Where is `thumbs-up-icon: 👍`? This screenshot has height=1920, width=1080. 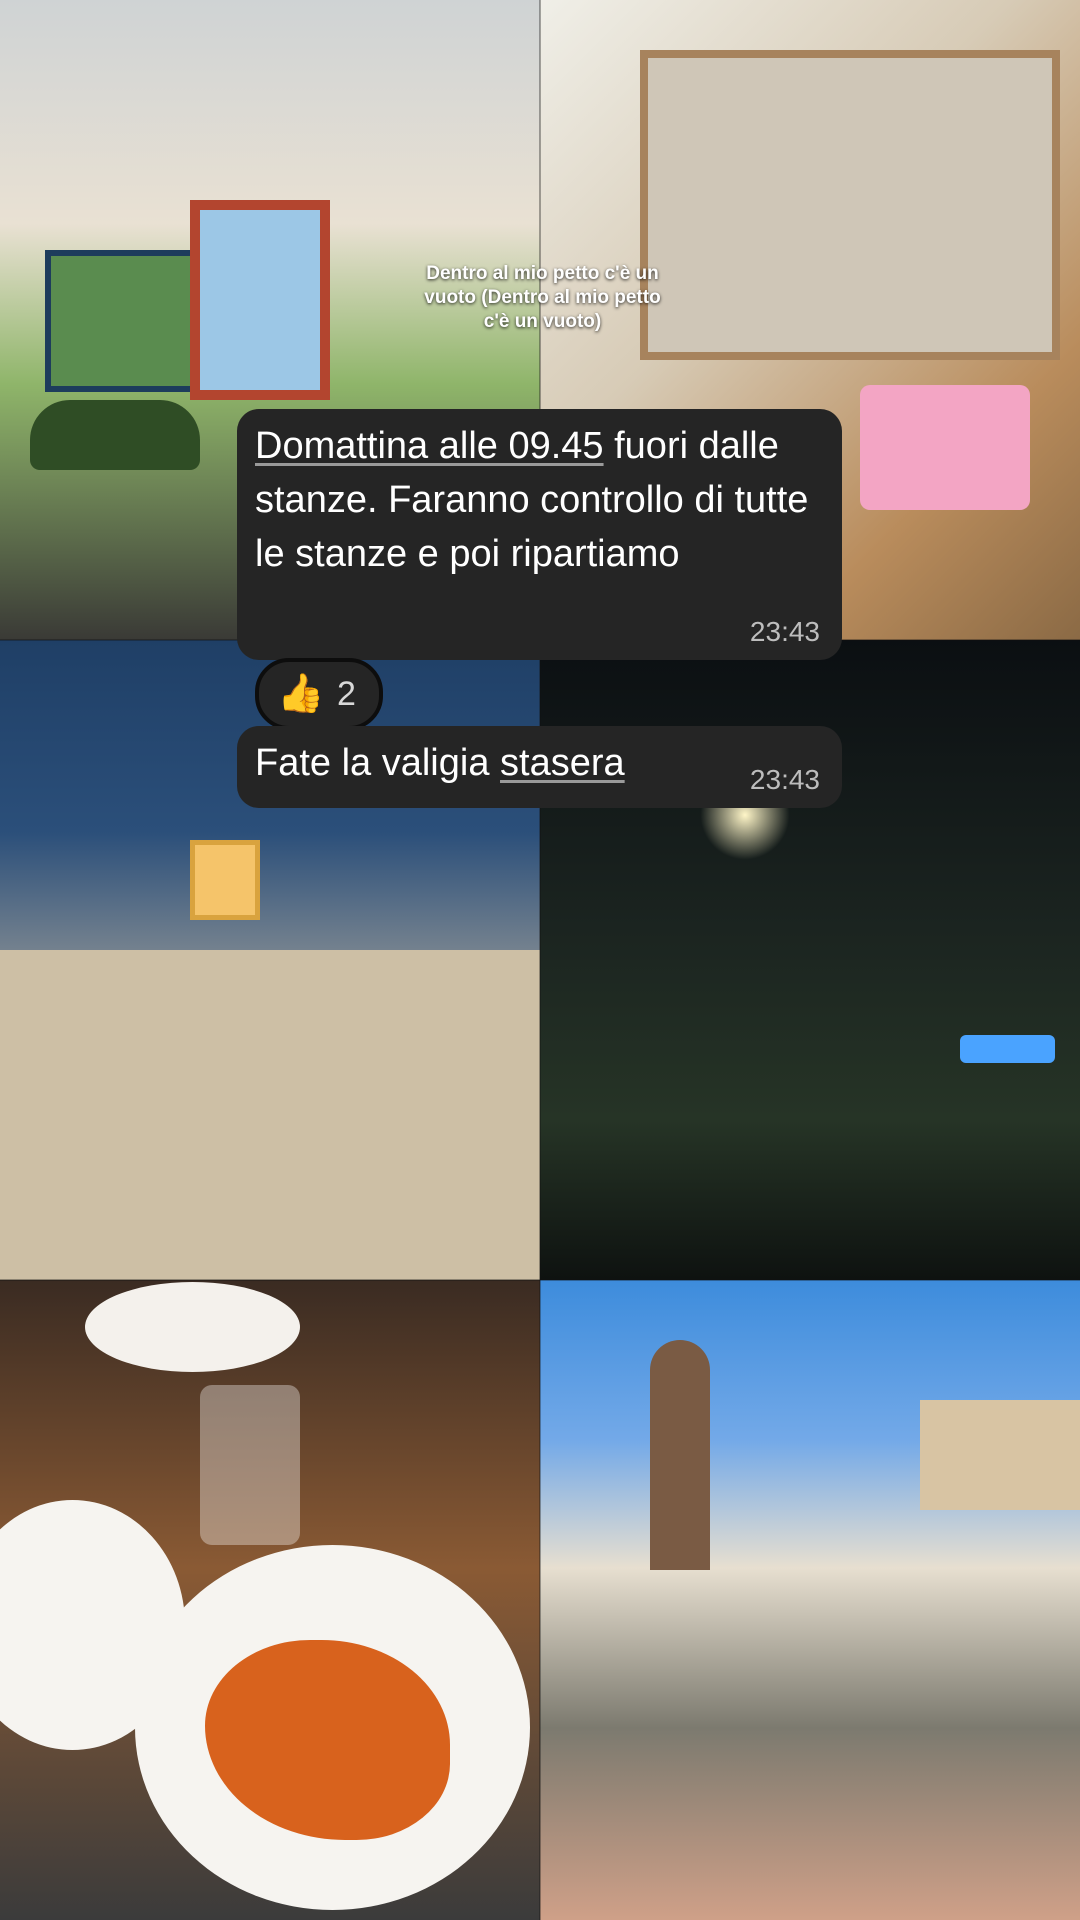 thumbs-up-icon: 👍 is located at coordinates (301, 694).